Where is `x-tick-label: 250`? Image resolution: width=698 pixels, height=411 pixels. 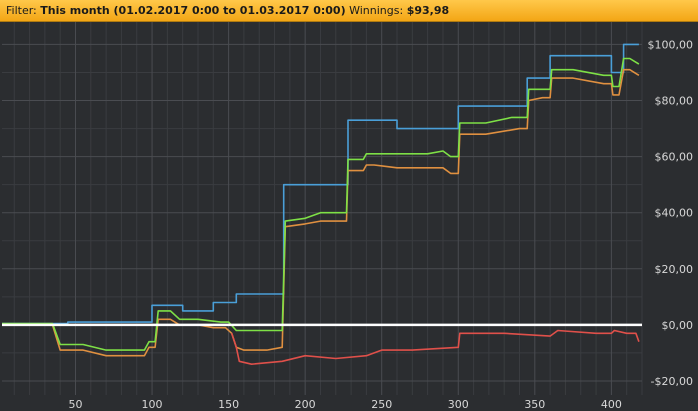 x-tick-label: 250 is located at coordinates (381, 404).